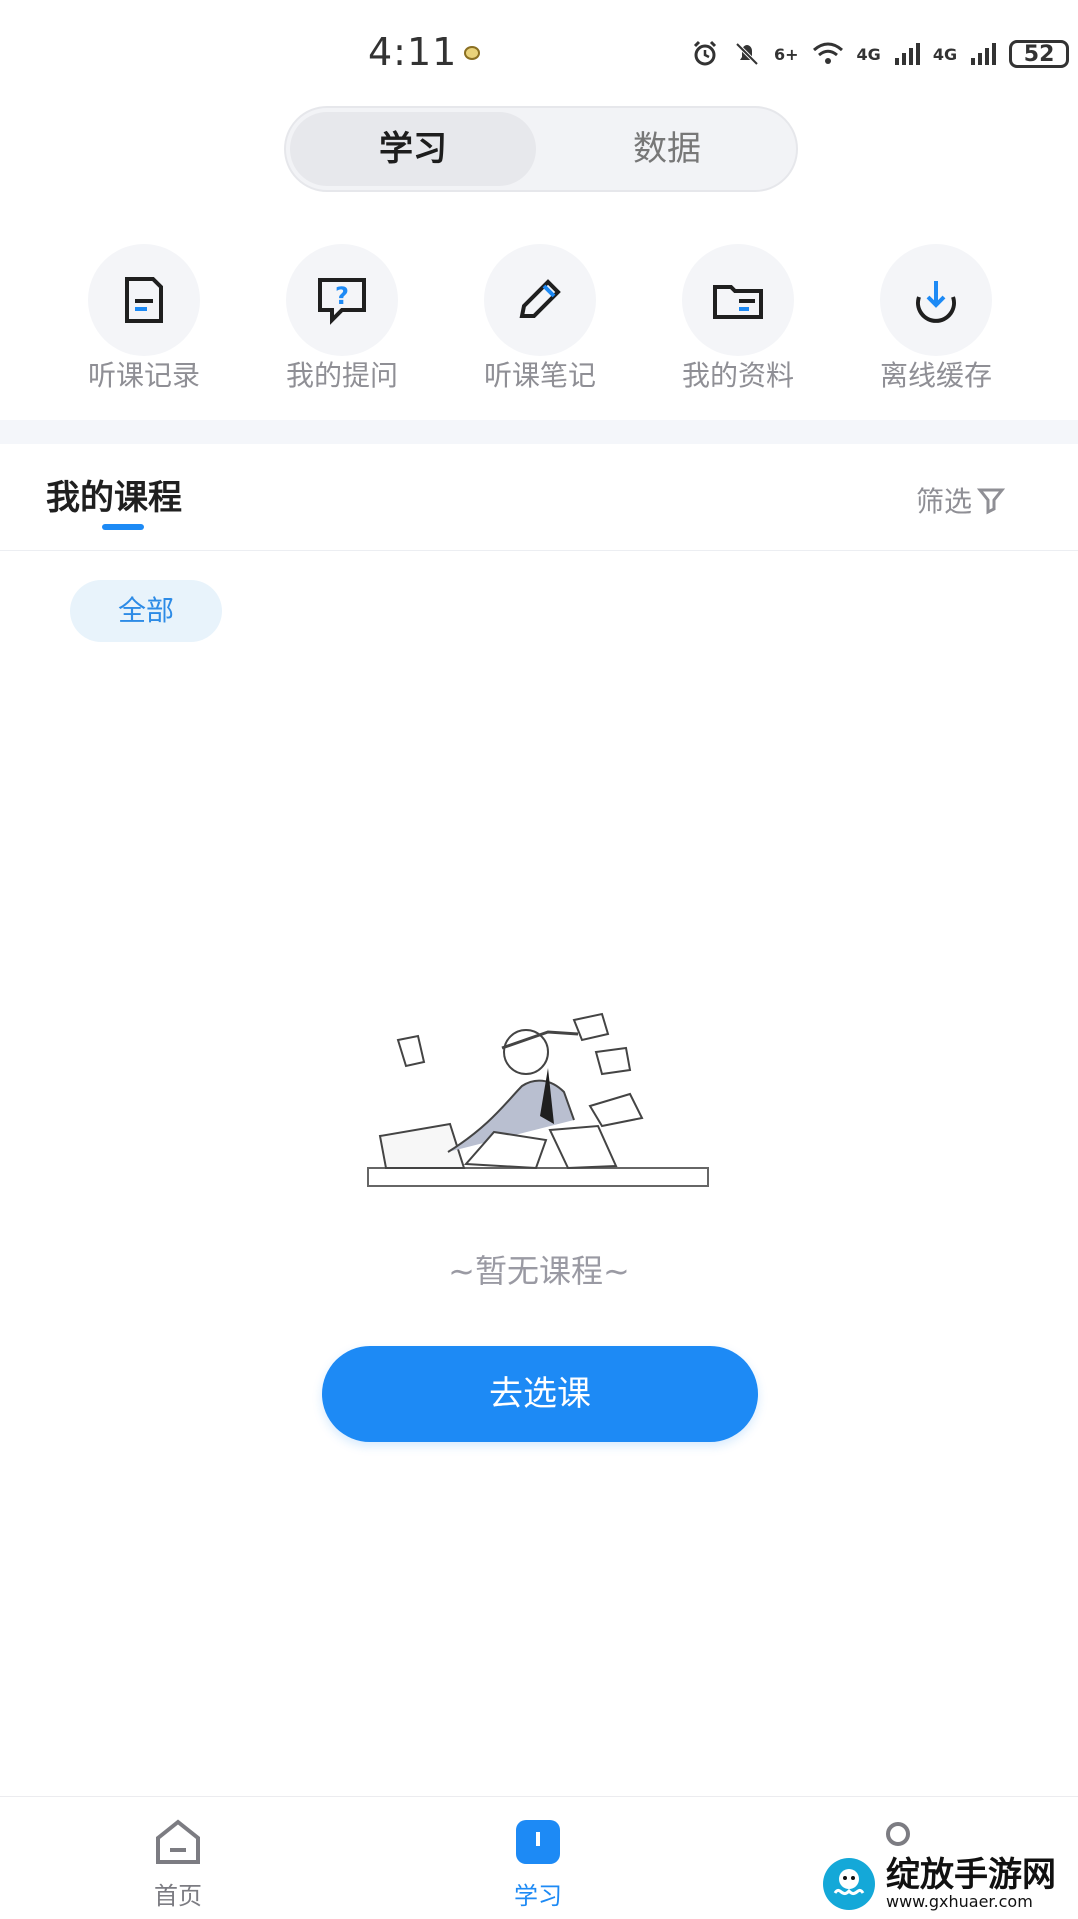 This screenshot has width=1078, height=1919. I want to click on tool-listening-records, so click(144, 300).